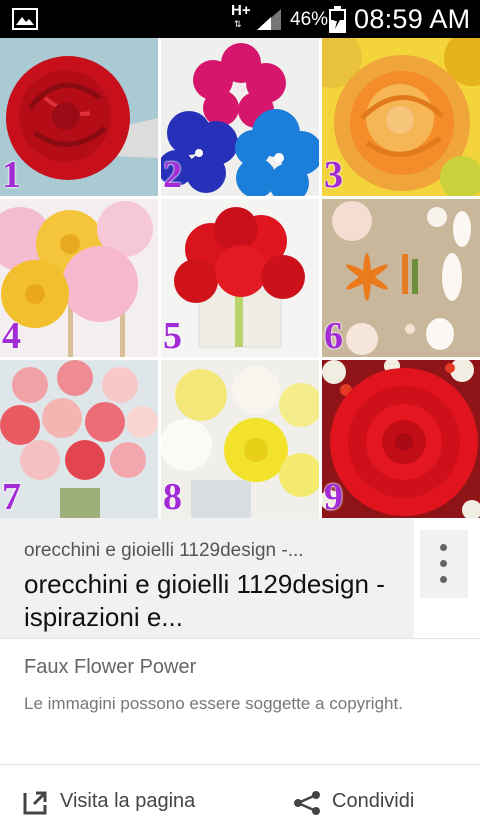  What do you see at coordinates (25, 19) in the screenshot?
I see `gallery-icon` at bounding box center [25, 19].